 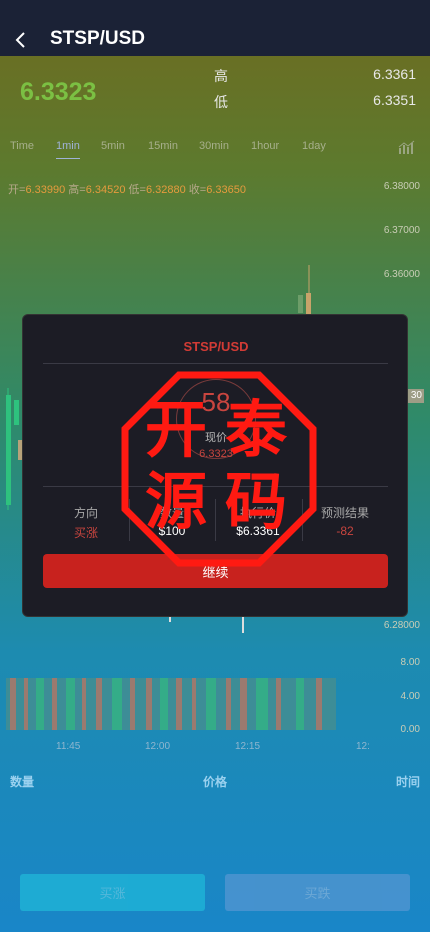 I want to click on volume-bars, so click(x=171, y=704).